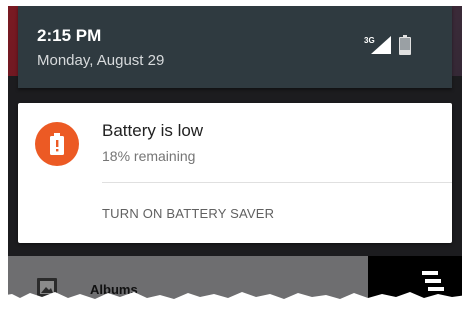 This screenshot has width=467, height=309. I want to click on notification-divider, so click(277, 182).